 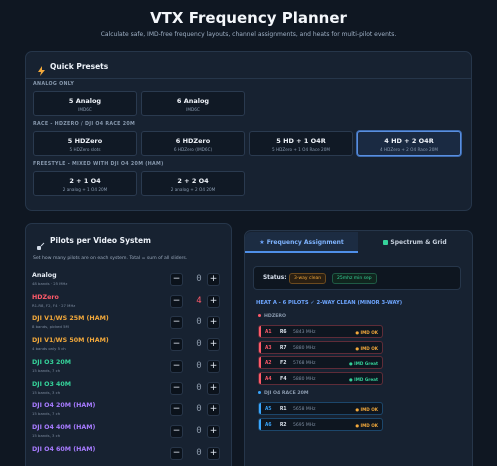 What do you see at coordinates (304, 363) in the screenshot?
I see `channel-frequency: 5768 MHz` at bounding box center [304, 363].